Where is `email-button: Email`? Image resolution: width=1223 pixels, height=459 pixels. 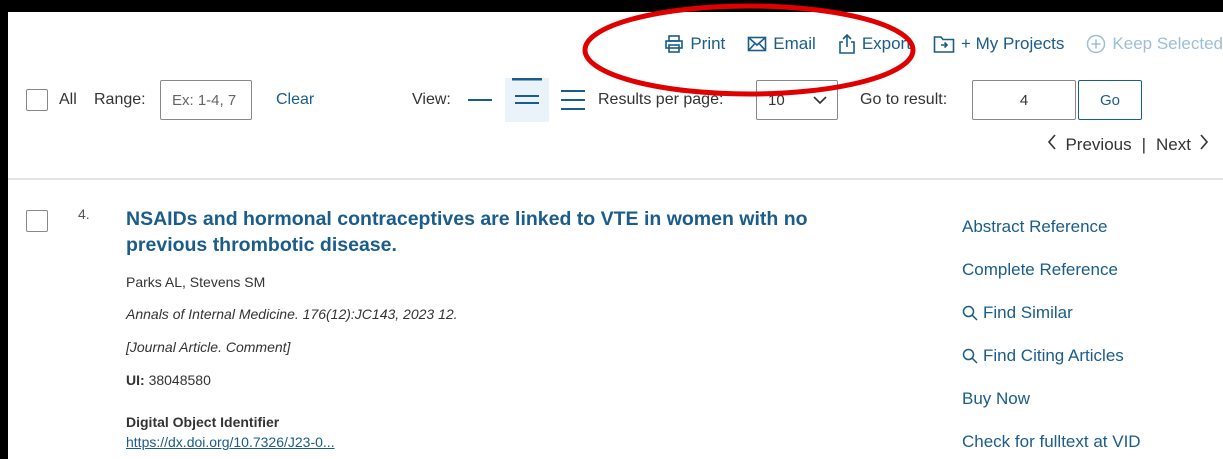
email-button: Email is located at coordinates (781, 44).